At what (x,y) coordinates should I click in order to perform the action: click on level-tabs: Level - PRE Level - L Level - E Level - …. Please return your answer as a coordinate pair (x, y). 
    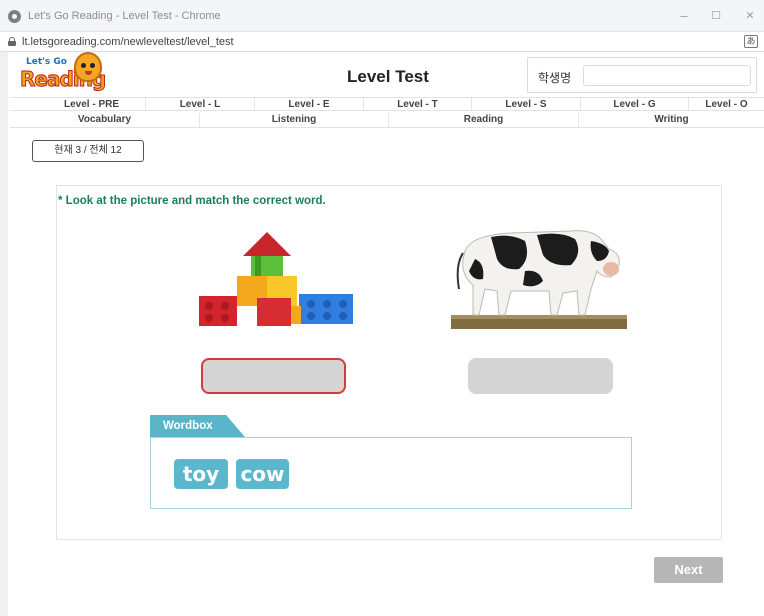
    Looking at the image, I should click on (387, 104).